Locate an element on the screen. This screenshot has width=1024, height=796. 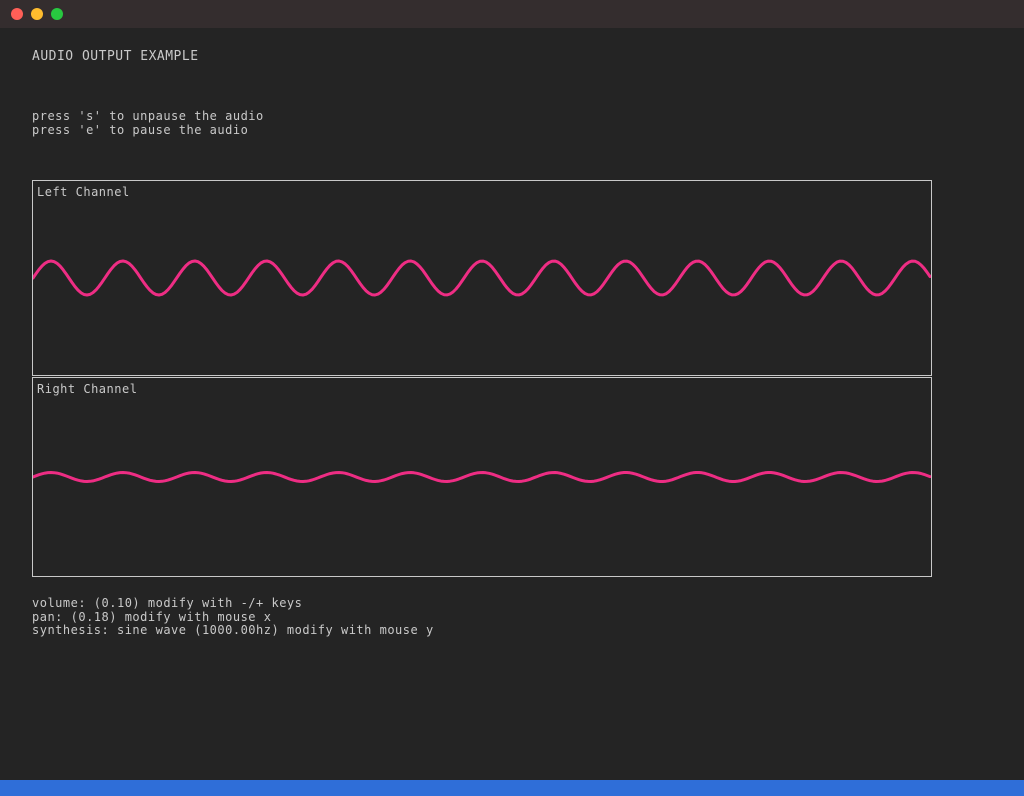
page-title: AUDIO OUTPUT EXAMPLE is located at coordinates (115, 56).